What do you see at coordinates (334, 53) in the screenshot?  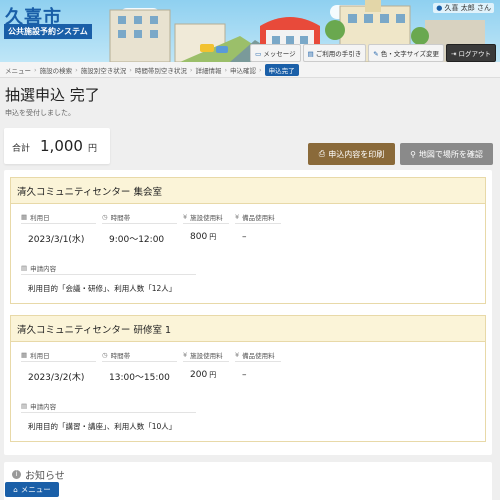 I see `guide-button: ▤ ご利用の手引き` at bounding box center [334, 53].